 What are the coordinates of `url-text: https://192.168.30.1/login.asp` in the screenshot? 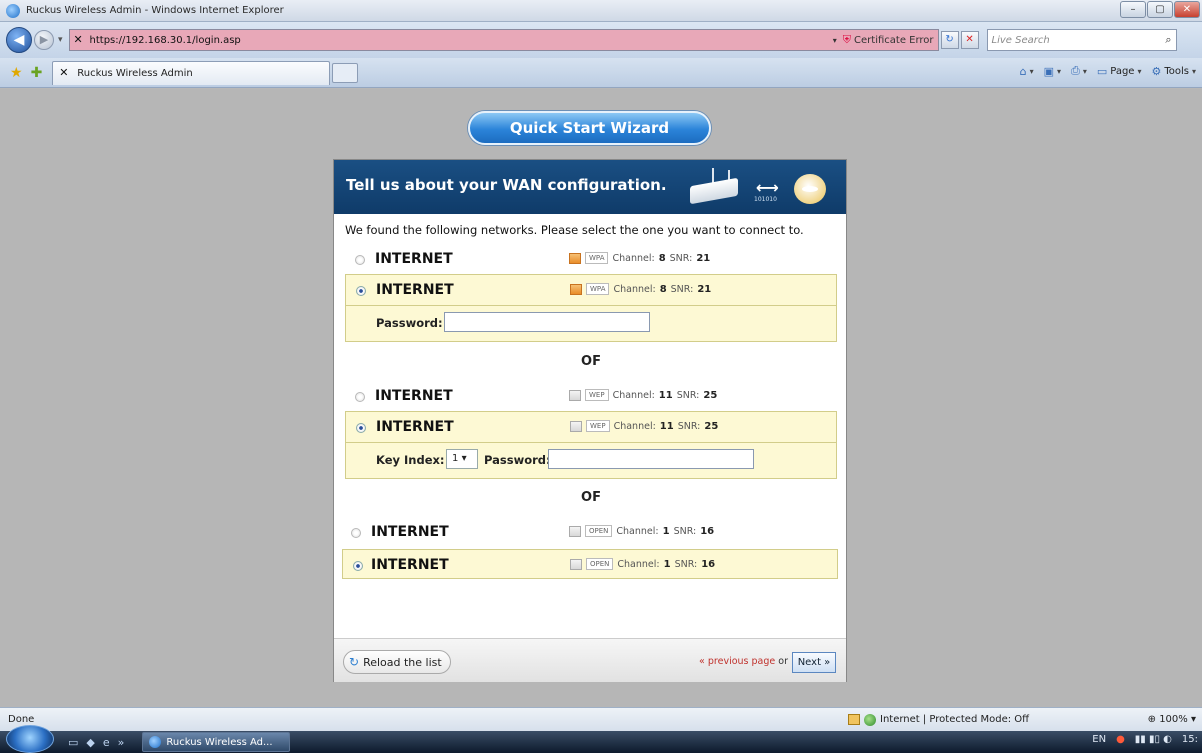 It's located at (461, 40).